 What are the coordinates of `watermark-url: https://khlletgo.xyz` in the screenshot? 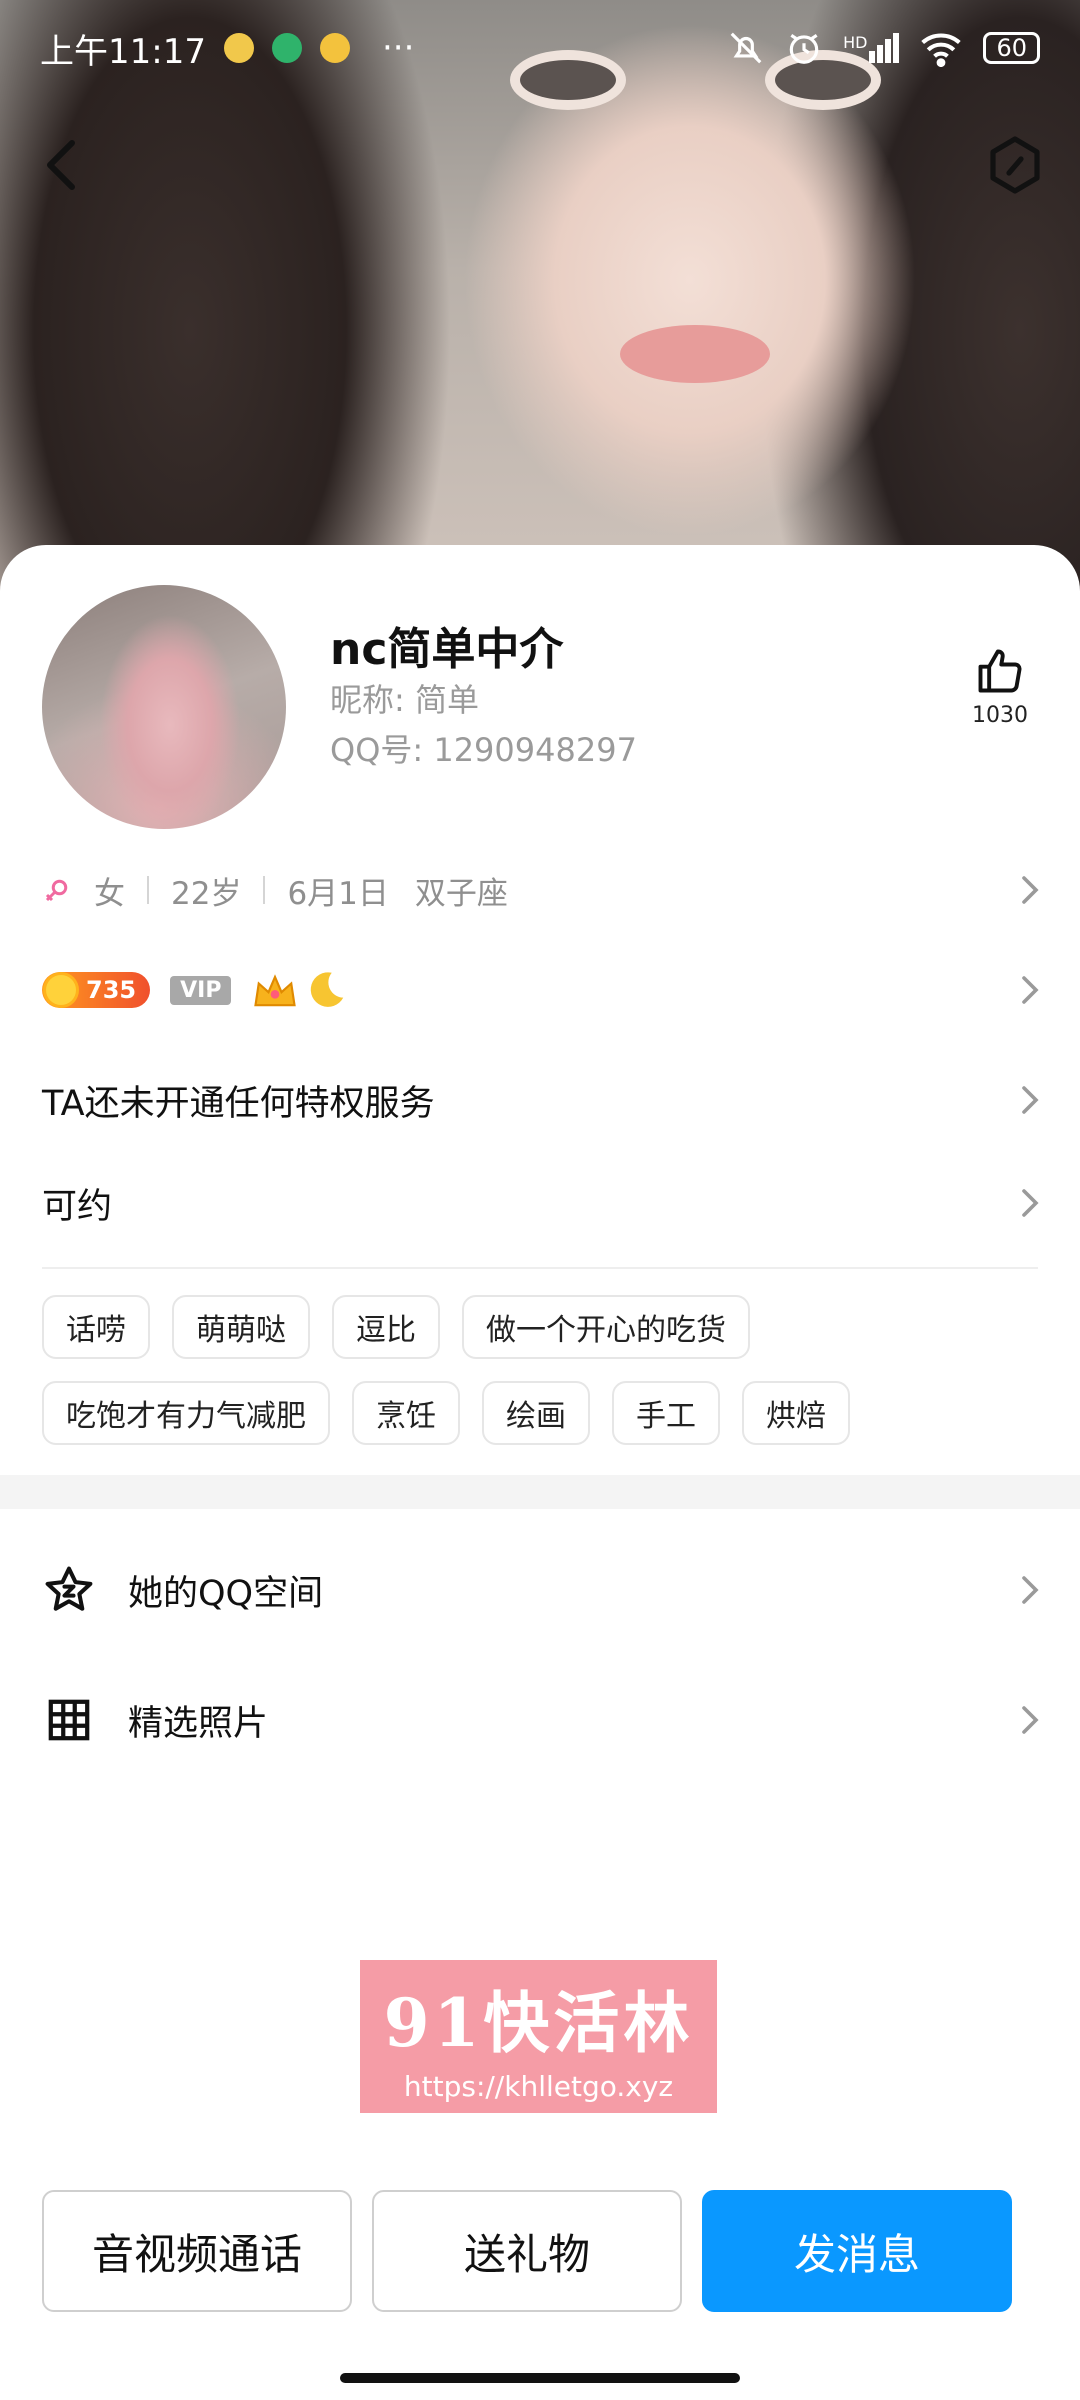 It's located at (538, 2086).